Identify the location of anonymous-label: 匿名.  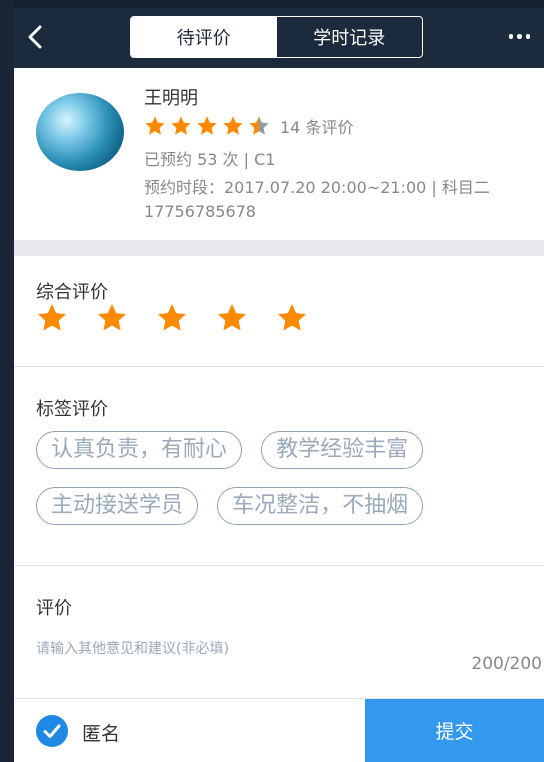
(101, 734).